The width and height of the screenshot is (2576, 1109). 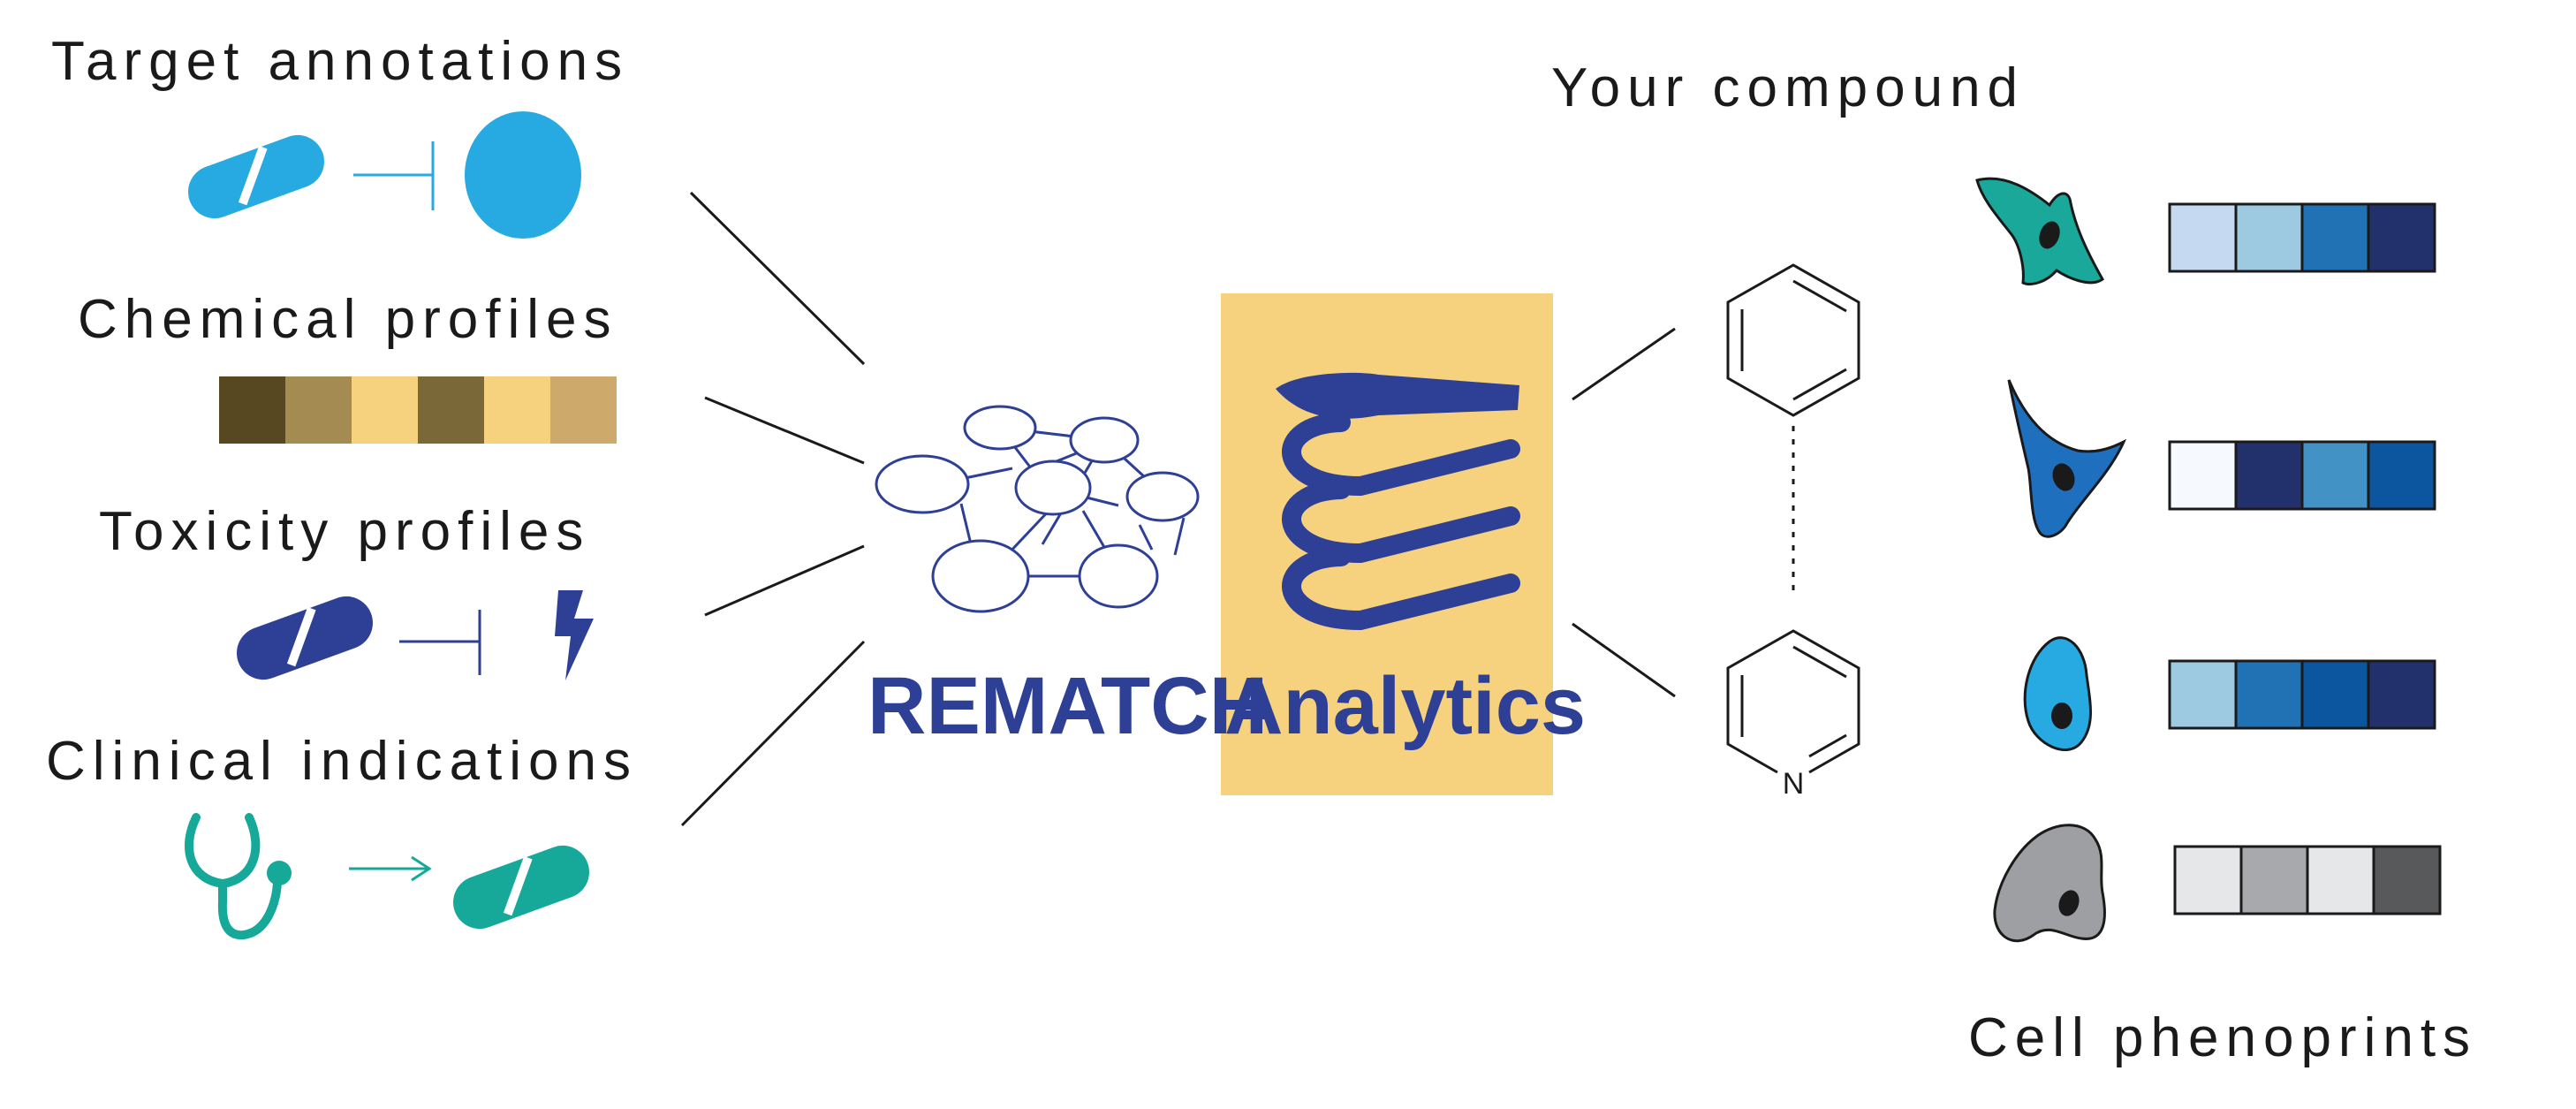 I want to click on phenoprint-bars, so click(x=2305, y=558).